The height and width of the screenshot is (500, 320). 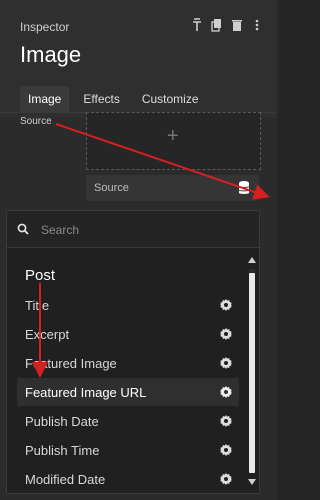 I want to click on list-item-label: Featured Image URL, so click(x=86, y=392).